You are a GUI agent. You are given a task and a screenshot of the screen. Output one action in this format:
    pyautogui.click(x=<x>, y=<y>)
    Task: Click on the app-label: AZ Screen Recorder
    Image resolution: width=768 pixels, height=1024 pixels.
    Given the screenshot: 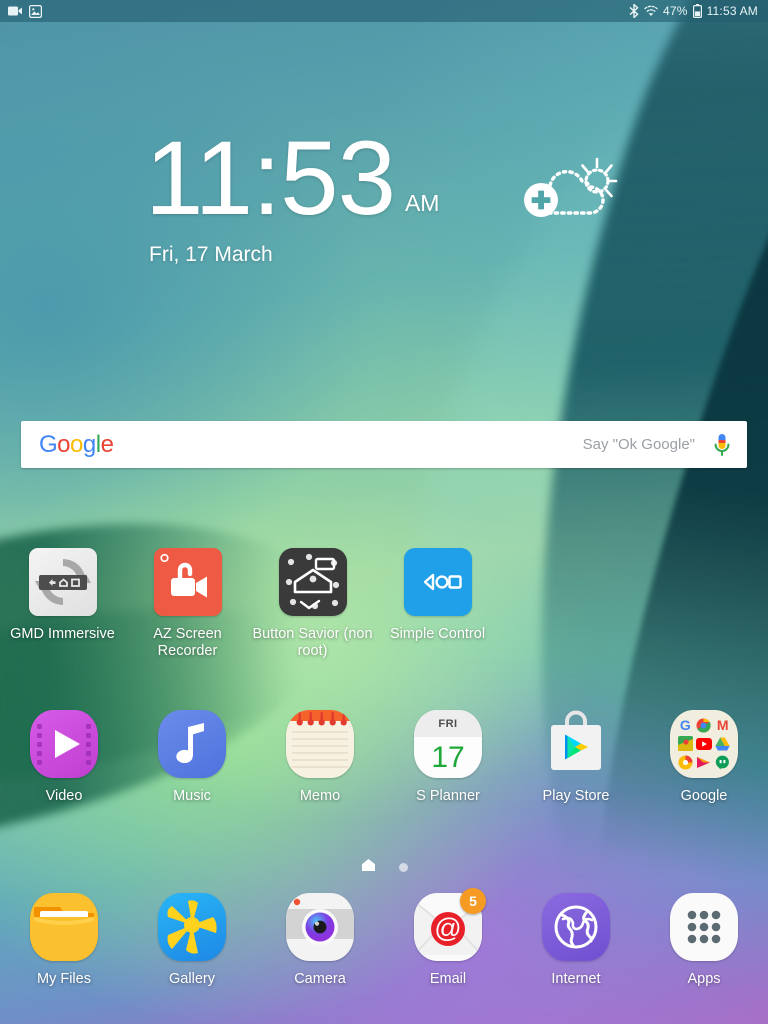 What is the action you would take?
    pyautogui.click(x=187, y=643)
    